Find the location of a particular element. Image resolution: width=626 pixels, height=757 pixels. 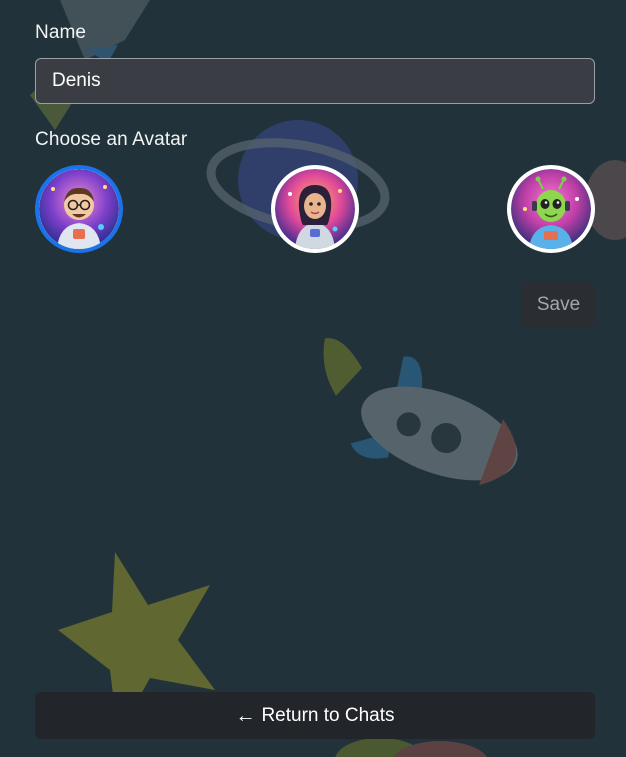

choose-avatar-label: Choose an Avatar is located at coordinates (111, 139).